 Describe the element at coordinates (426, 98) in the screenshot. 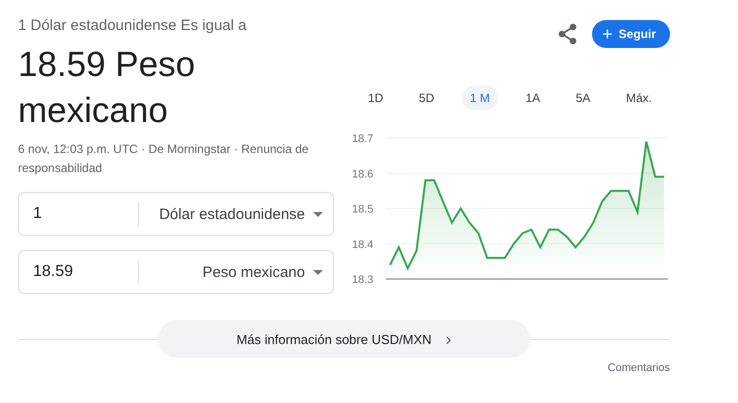

I see `range-tab: 5D` at that location.